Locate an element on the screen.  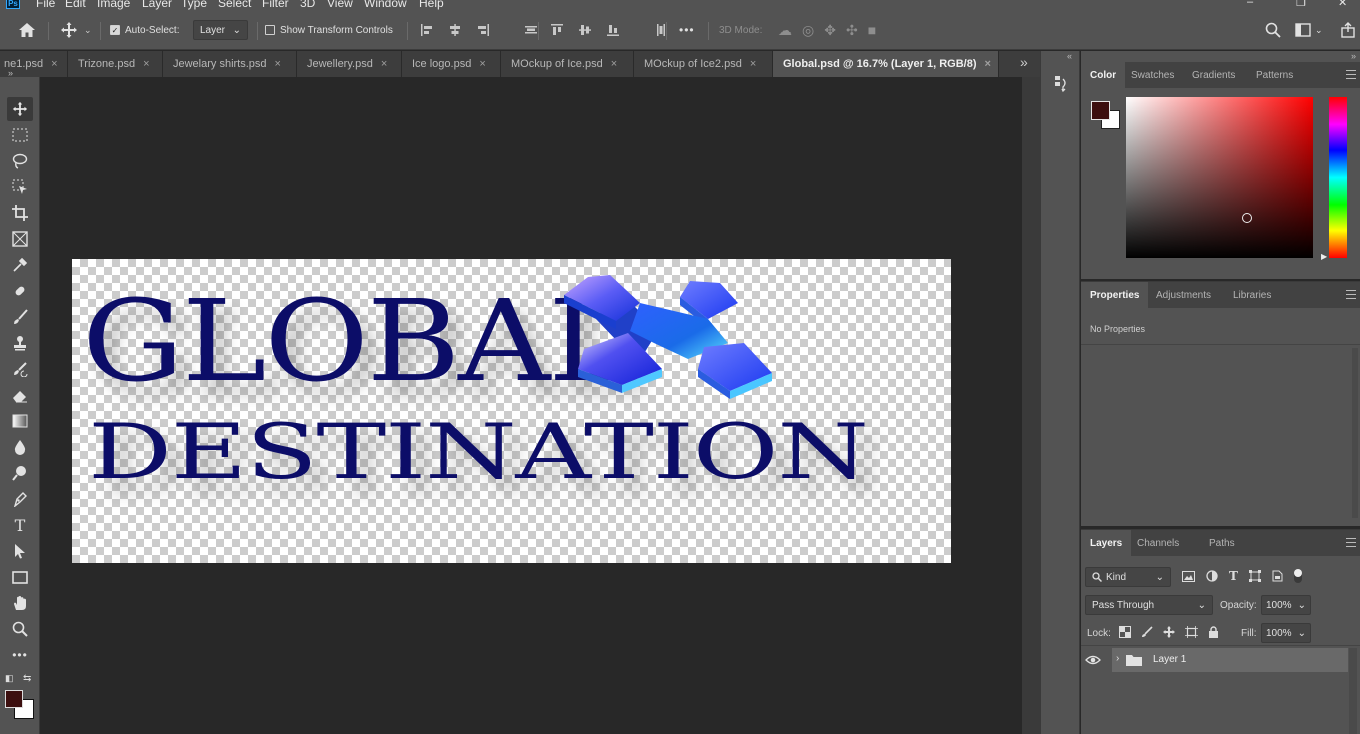
filter-shape-layers-icon is located at coordinates (1254, 576).